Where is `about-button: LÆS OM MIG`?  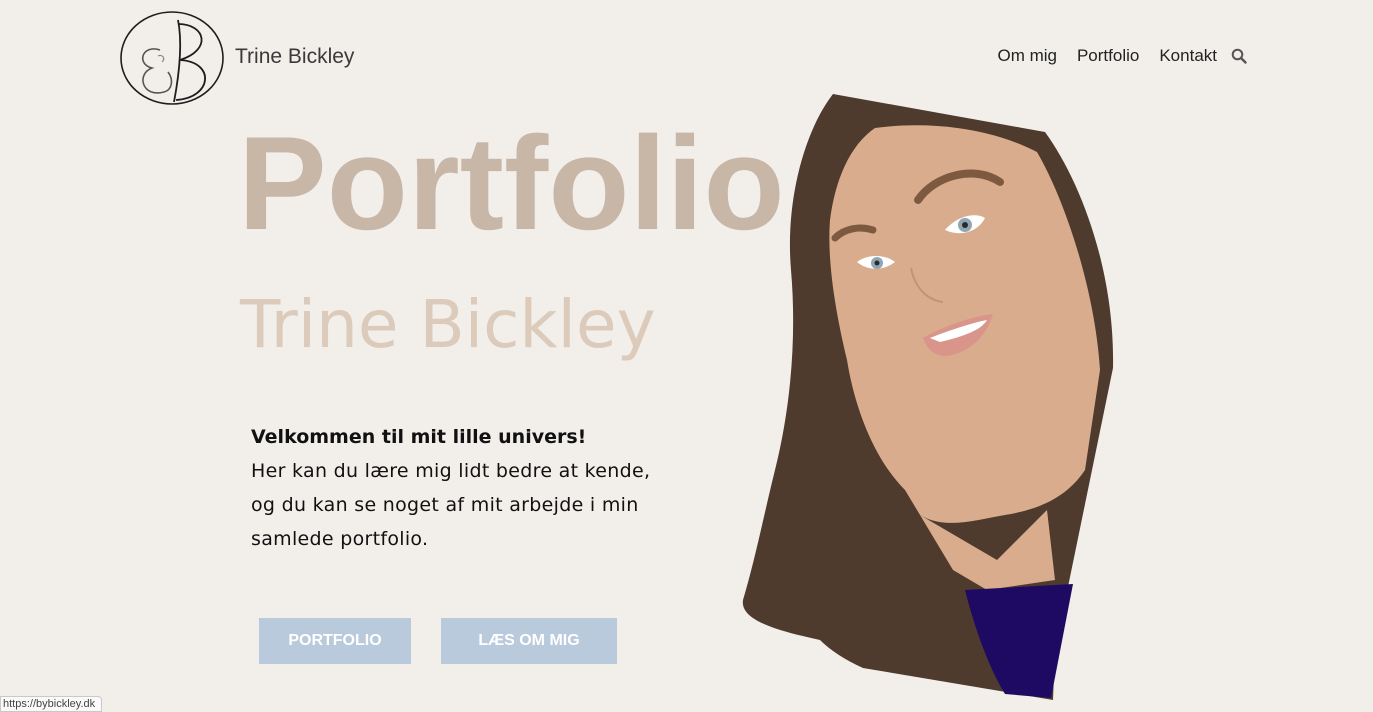 about-button: LÆS OM MIG is located at coordinates (529, 641).